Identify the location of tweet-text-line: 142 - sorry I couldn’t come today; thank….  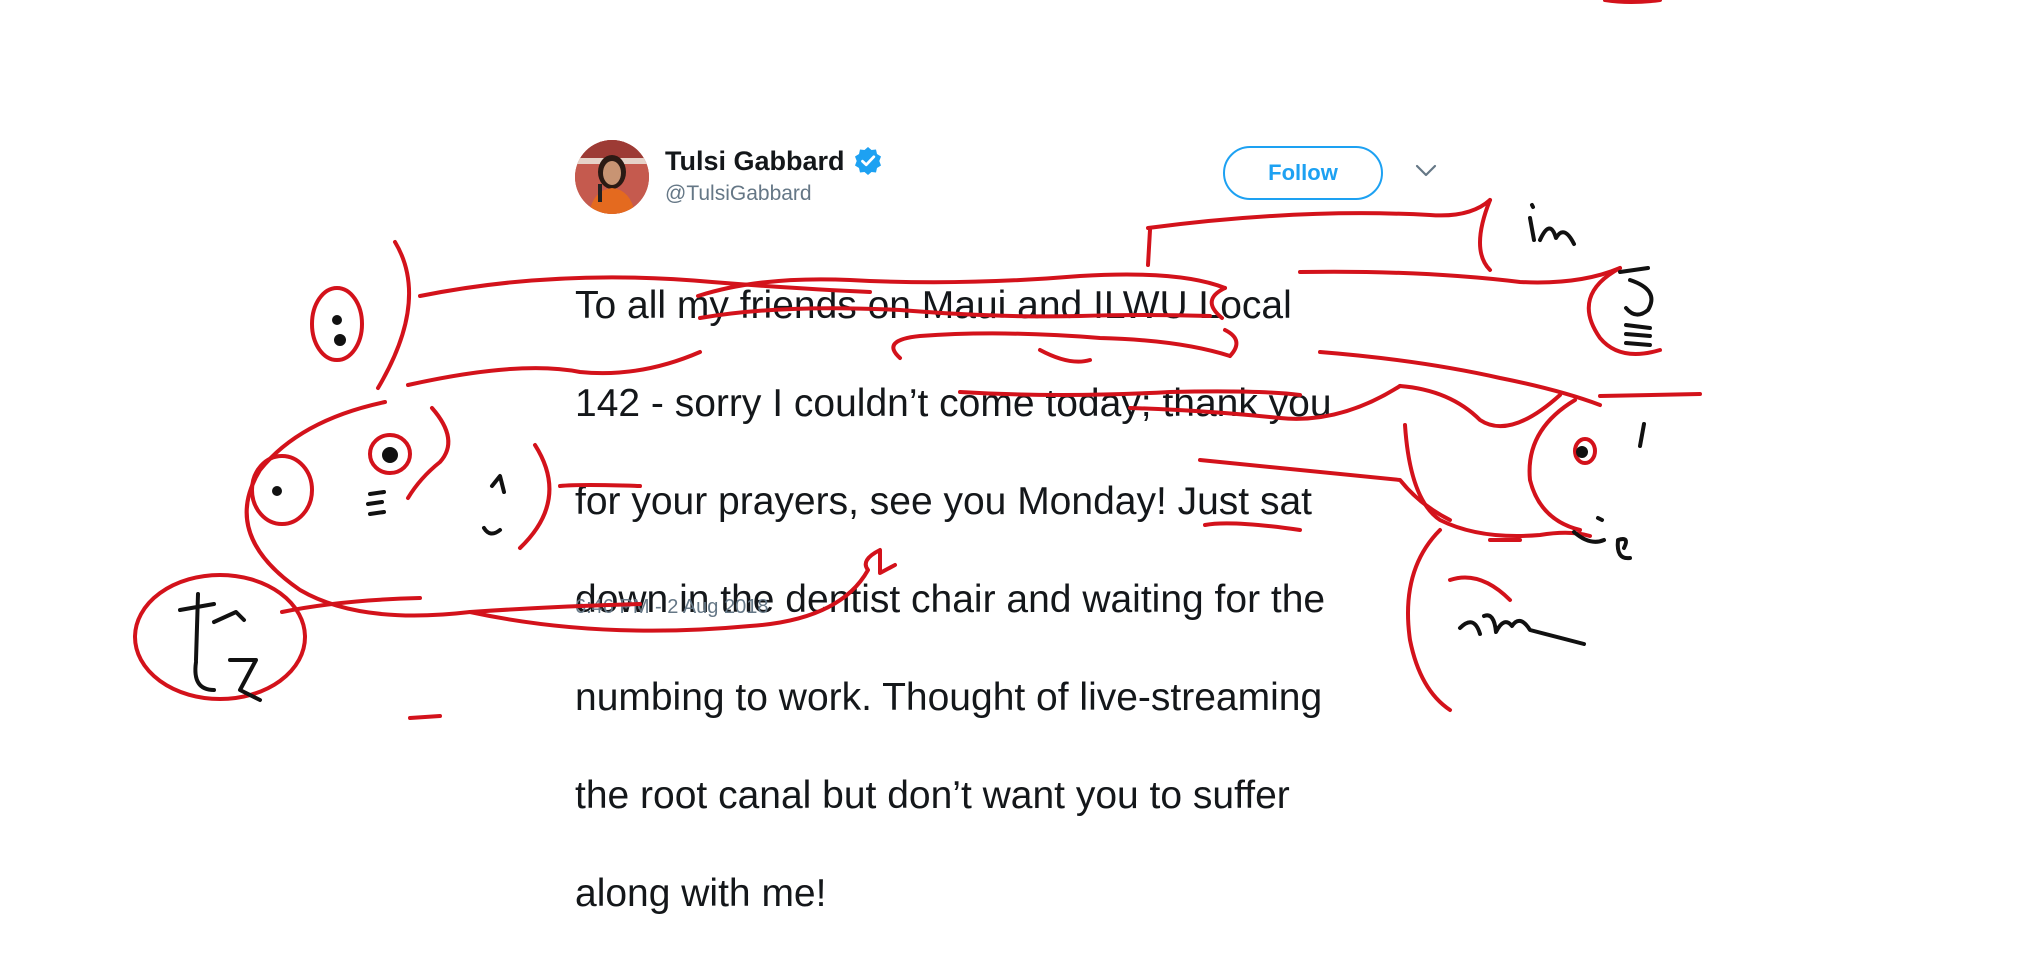
(953, 403).